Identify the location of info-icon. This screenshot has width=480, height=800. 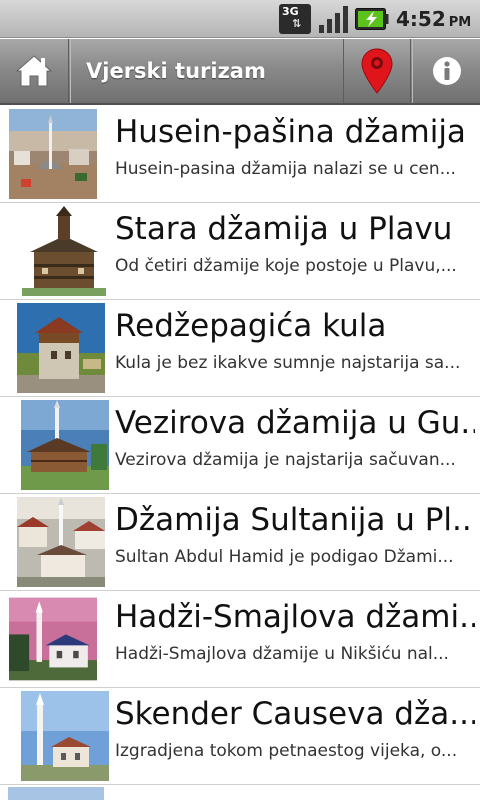
(446, 71).